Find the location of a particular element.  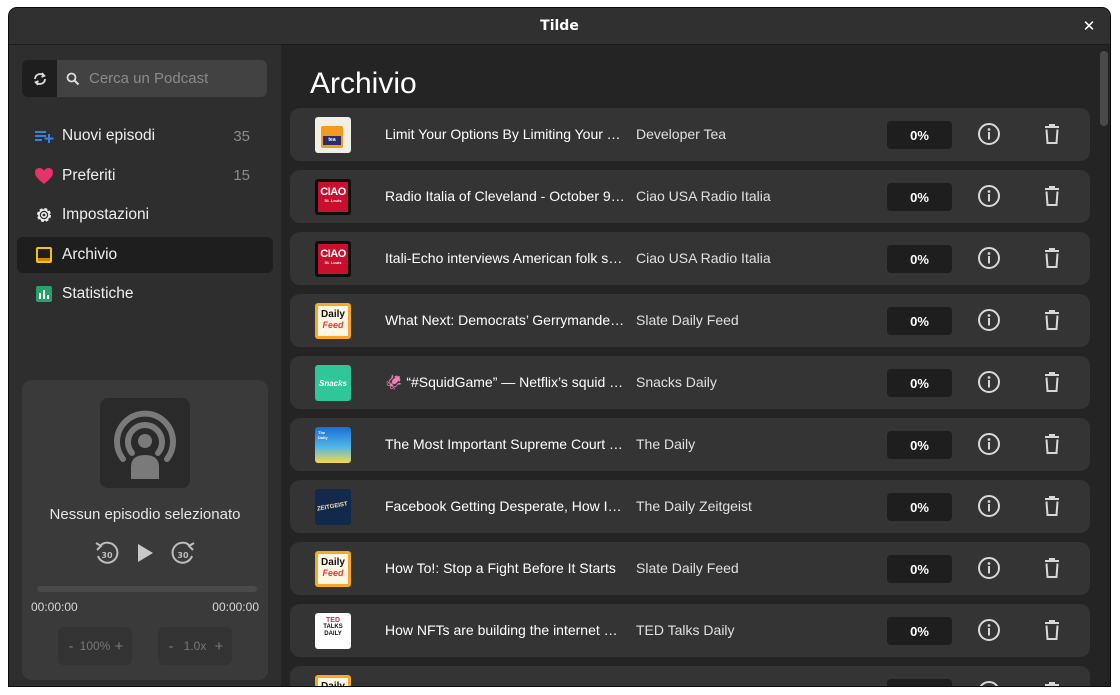

sidebar-item-label: Nuovi episodi is located at coordinates (109, 135).